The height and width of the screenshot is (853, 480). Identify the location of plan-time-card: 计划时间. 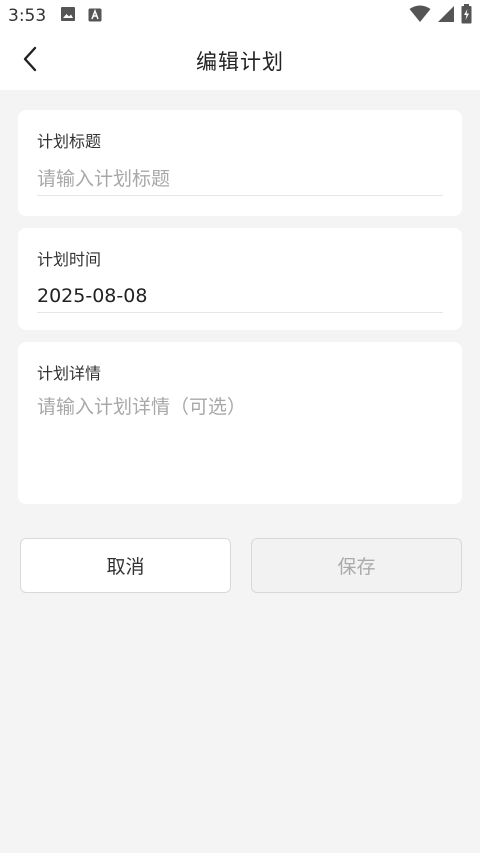
(240, 279).